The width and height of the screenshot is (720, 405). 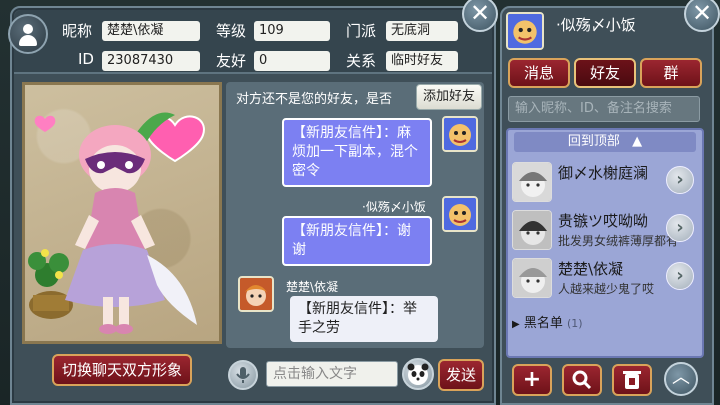 I want to click on friend-signature: 批发男女绒裤薄厚都有, so click(x=618, y=241).